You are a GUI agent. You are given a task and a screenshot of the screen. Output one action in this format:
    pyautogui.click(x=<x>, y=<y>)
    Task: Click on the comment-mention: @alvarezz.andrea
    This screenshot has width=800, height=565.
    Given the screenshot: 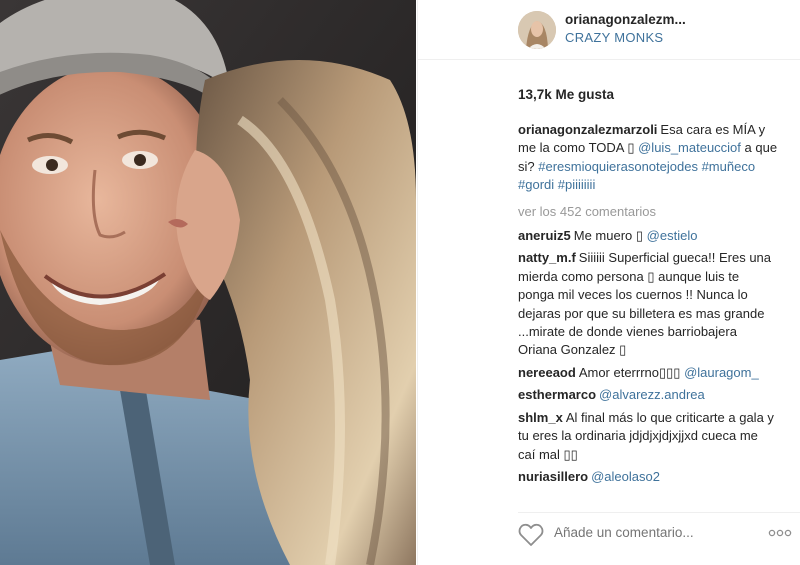 What is the action you would take?
    pyautogui.click(x=652, y=394)
    